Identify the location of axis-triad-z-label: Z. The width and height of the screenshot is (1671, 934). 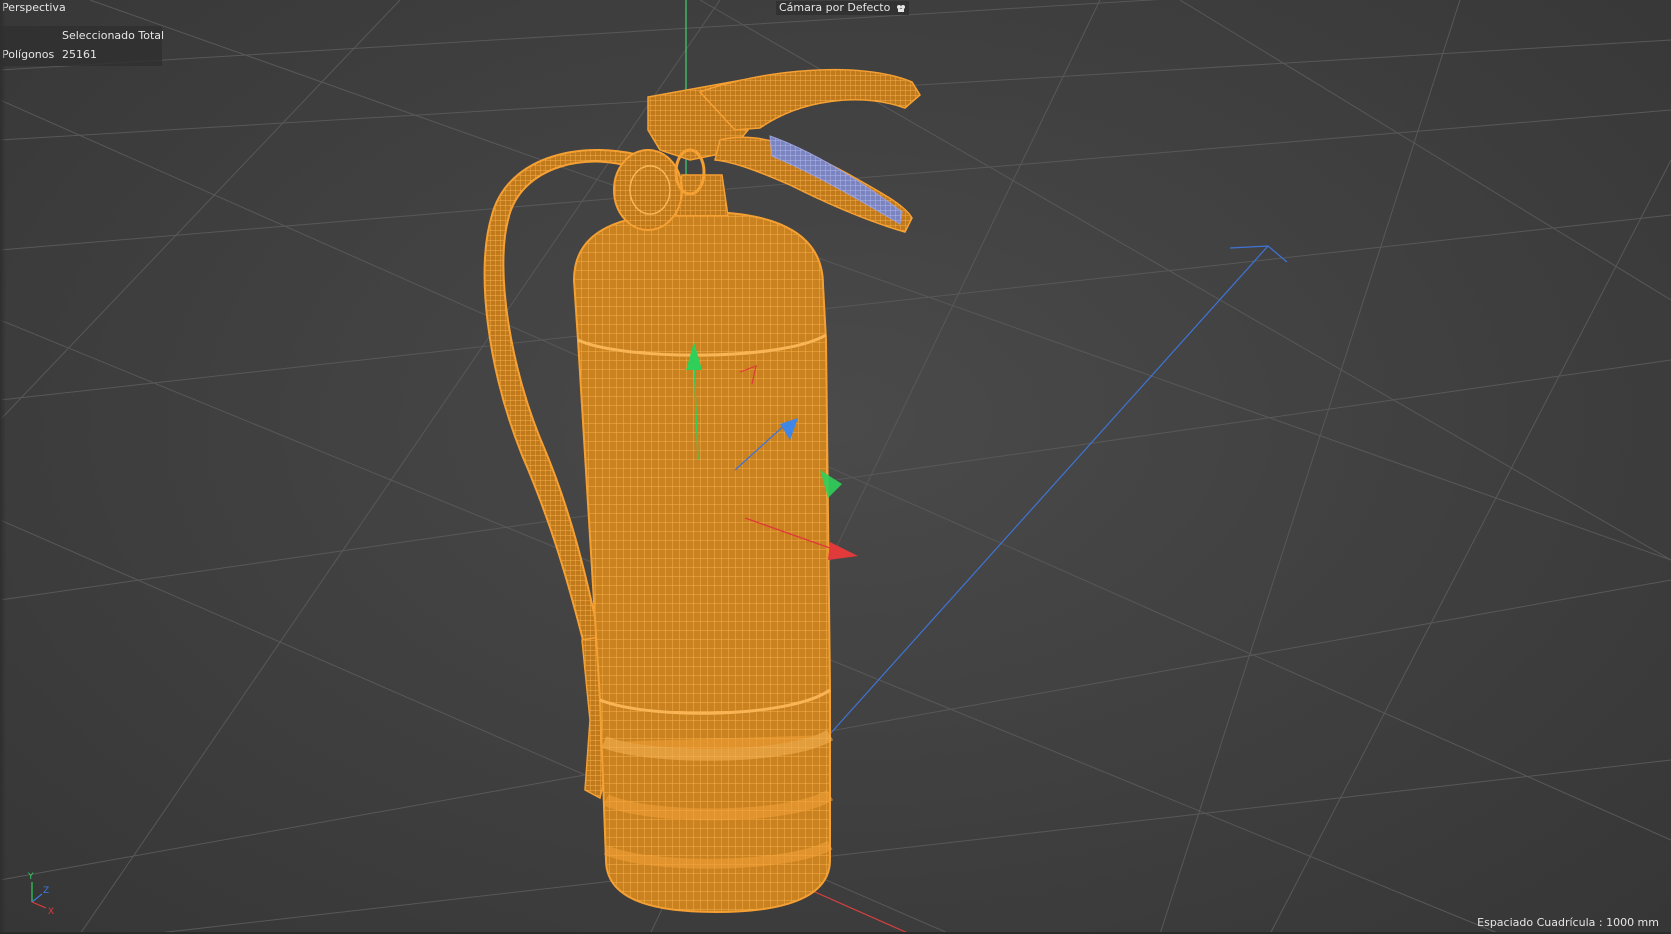
(46, 891).